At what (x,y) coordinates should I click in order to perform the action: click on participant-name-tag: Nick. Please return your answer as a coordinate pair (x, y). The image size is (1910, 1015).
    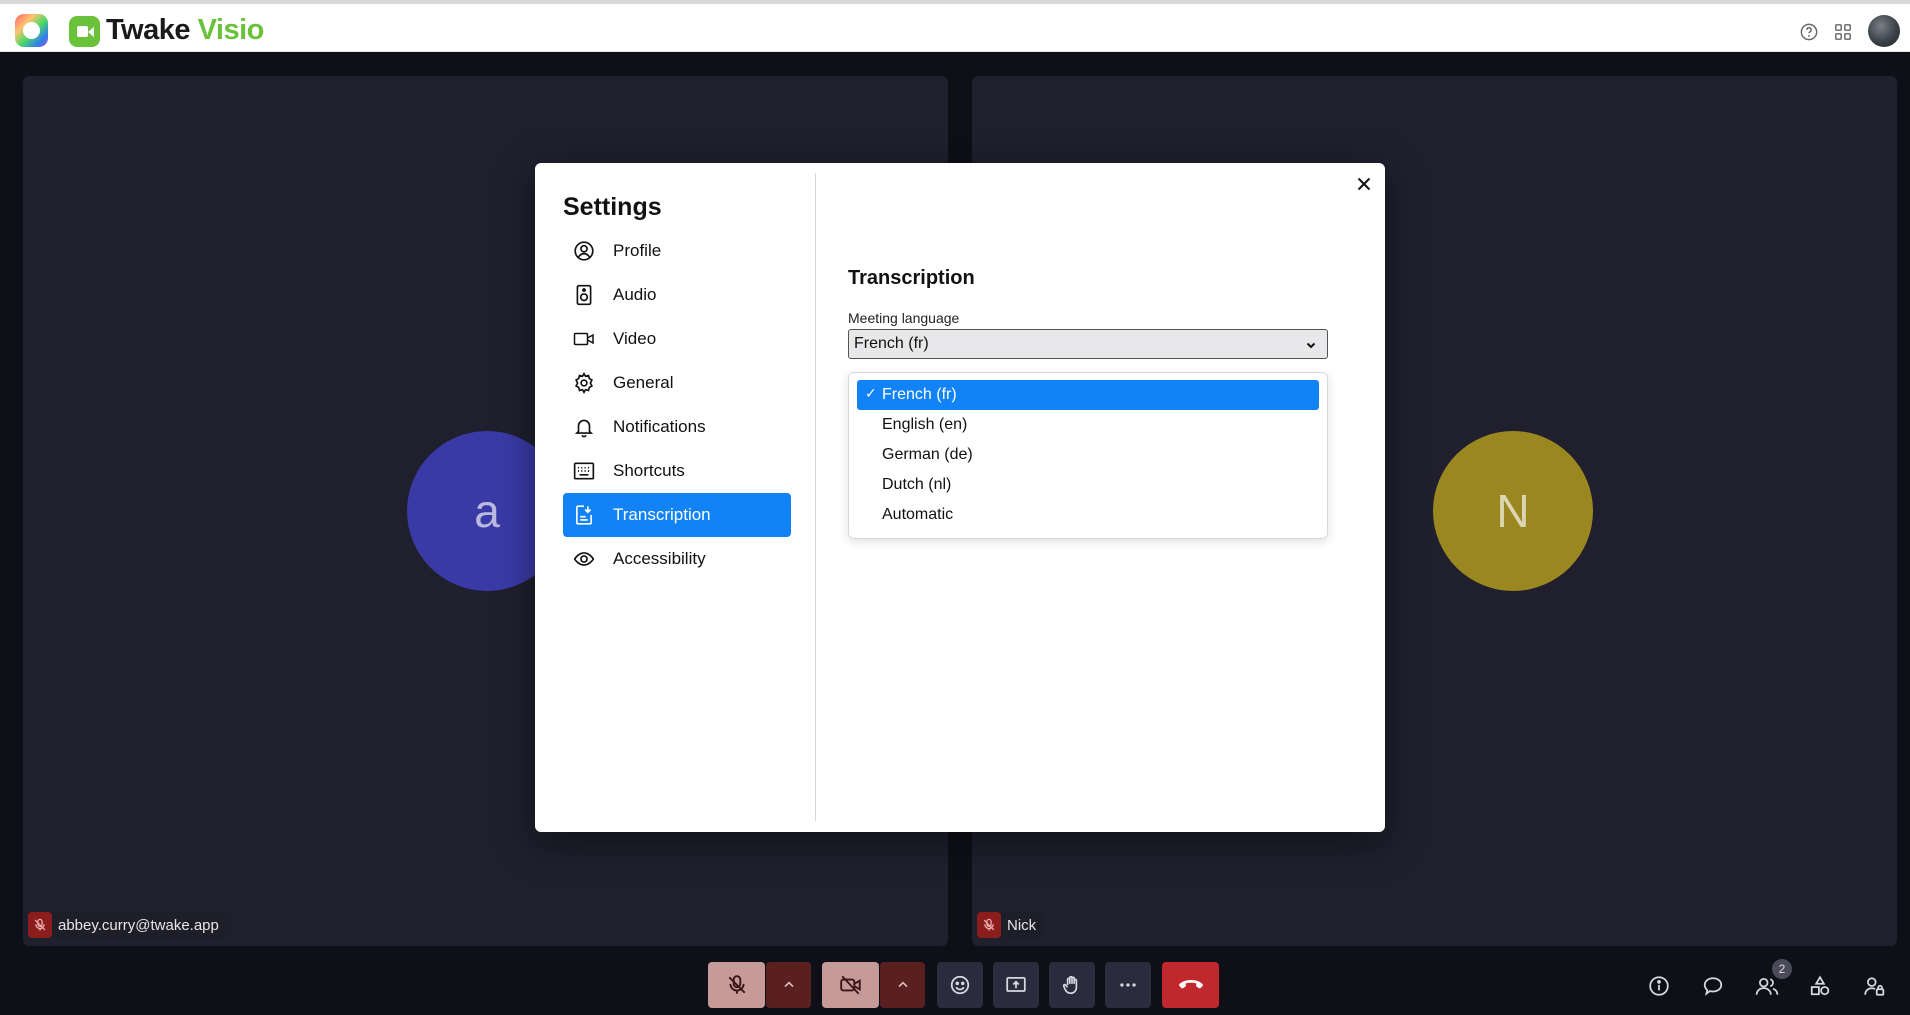
    Looking at the image, I should click on (1010, 925).